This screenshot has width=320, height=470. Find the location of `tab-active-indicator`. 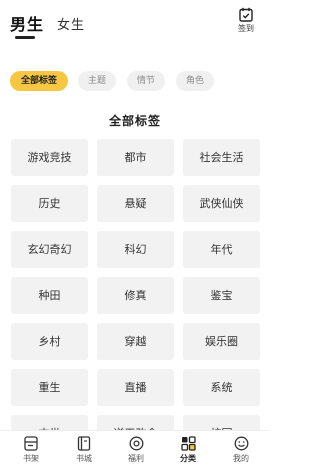

tab-active-indicator is located at coordinates (25, 37).